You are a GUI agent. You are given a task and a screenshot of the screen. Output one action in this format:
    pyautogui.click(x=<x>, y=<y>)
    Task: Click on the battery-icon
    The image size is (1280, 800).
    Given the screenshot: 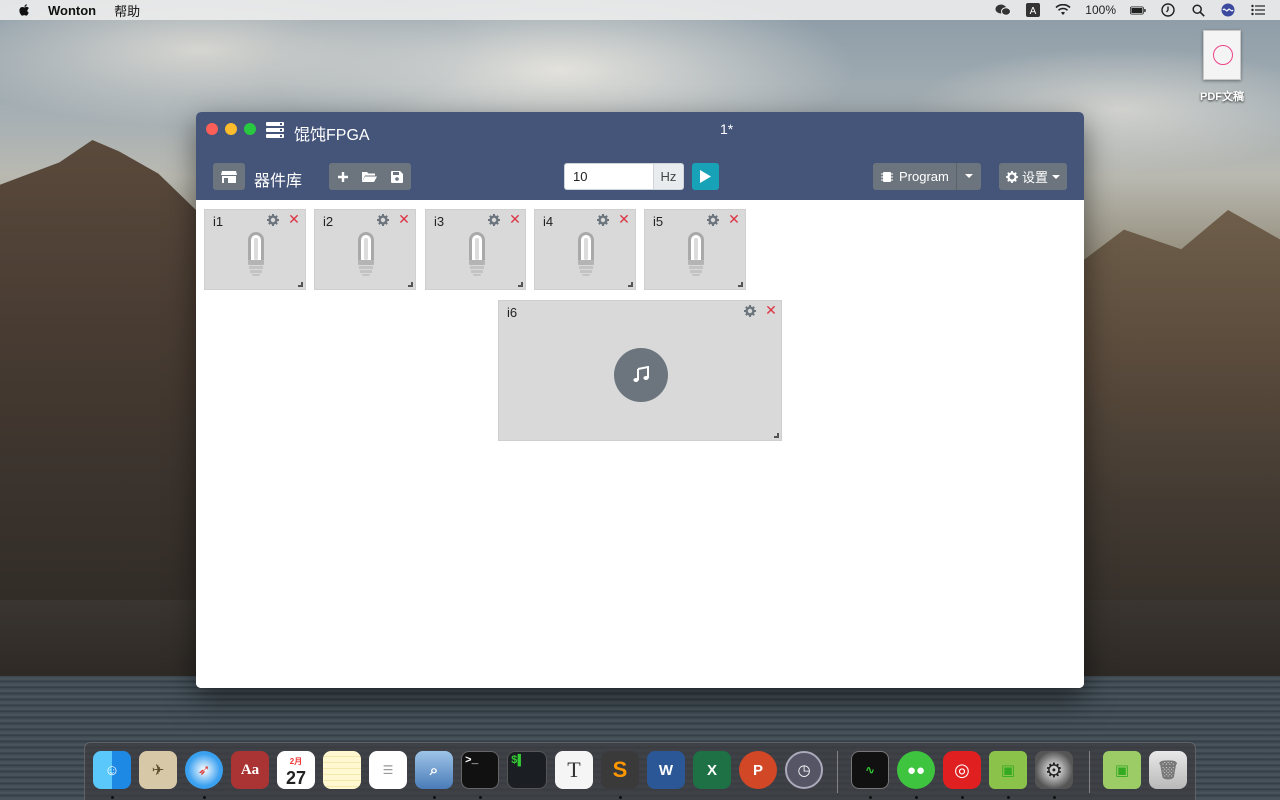 What is the action you would take?
    pyautogui.click(x=1138, y=10)
    